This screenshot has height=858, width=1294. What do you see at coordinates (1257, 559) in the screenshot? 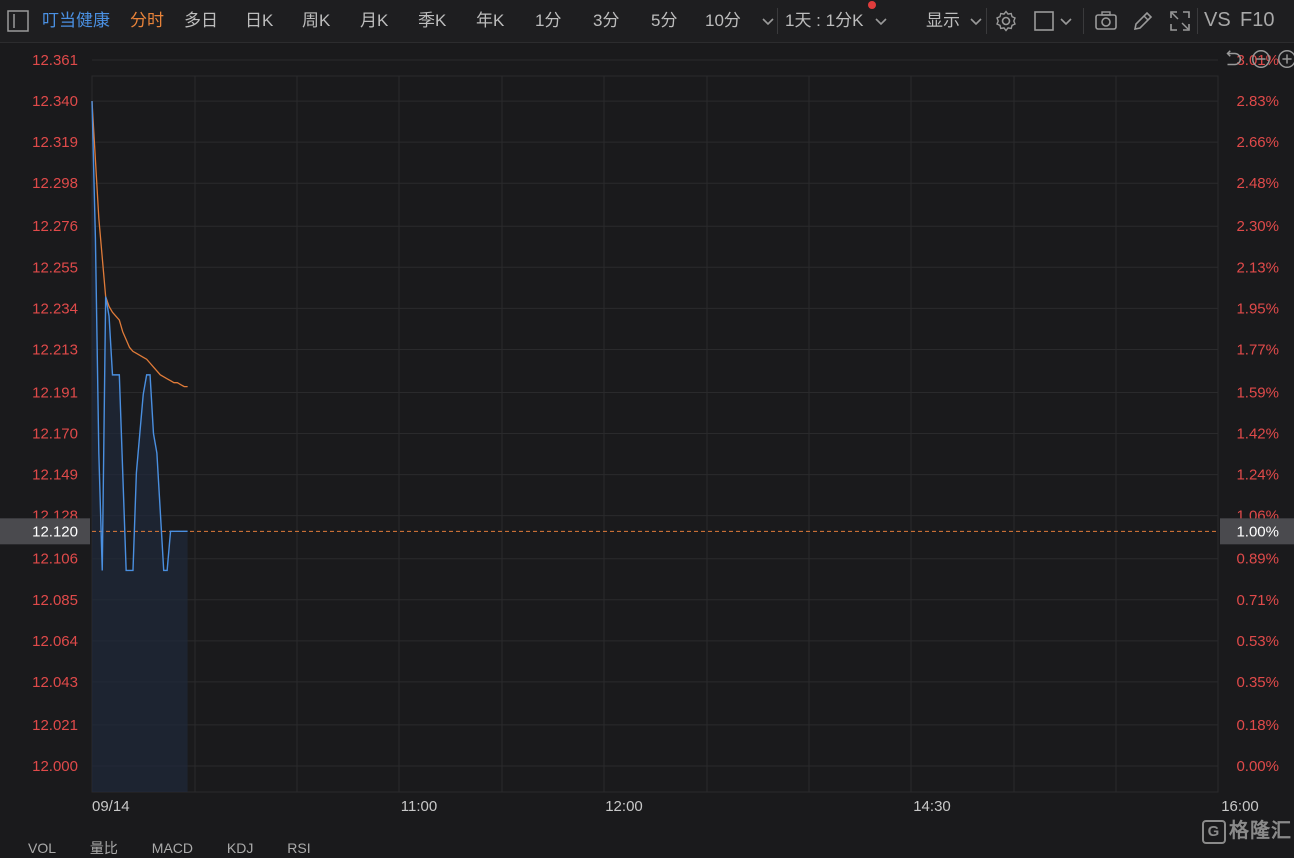
I see `y-tick-right: 0.89%` at bounding box center [1257, 559].